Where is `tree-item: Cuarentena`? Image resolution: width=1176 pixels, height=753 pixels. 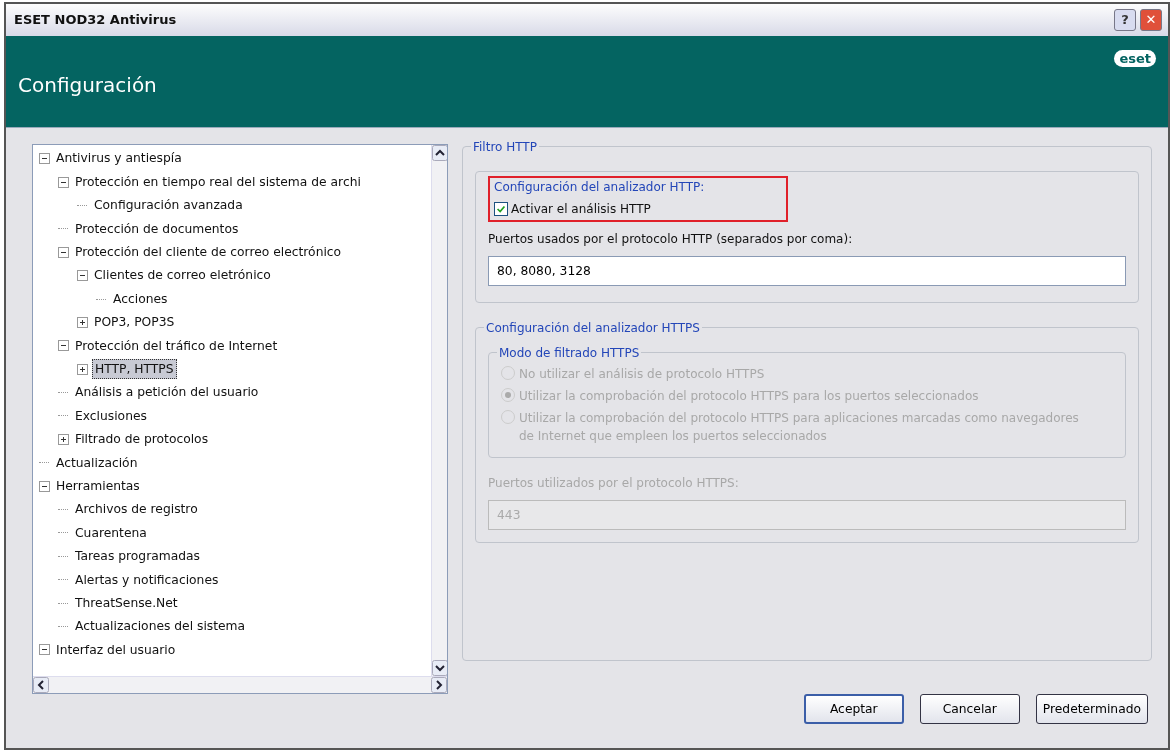 tree-item: Cuarentena is located at coordinates (111, 533).